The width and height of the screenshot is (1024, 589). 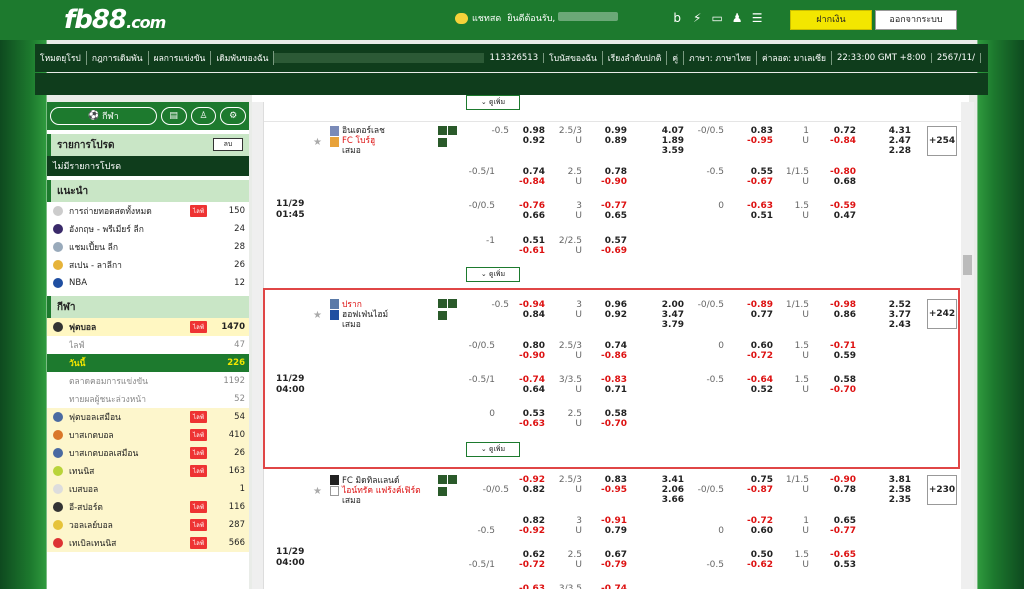 What do you see at coordinates (610, 346) in the screenshot?
I see `odds-cell: 0.74` at bounding box center [610, 346].